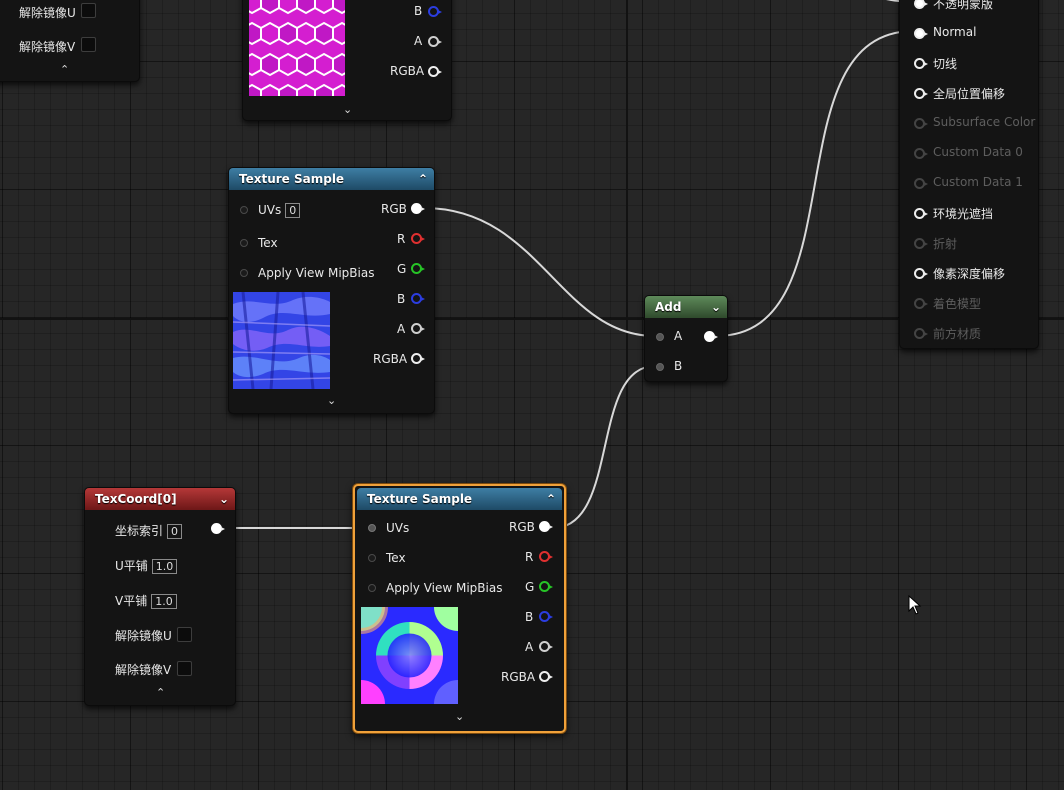 The height and width of the screenshot is (790, 1064). What do you see at coordinates (660, 337) in the screenshot?
I see `input-a-pin` at bounding box center [660, 337].